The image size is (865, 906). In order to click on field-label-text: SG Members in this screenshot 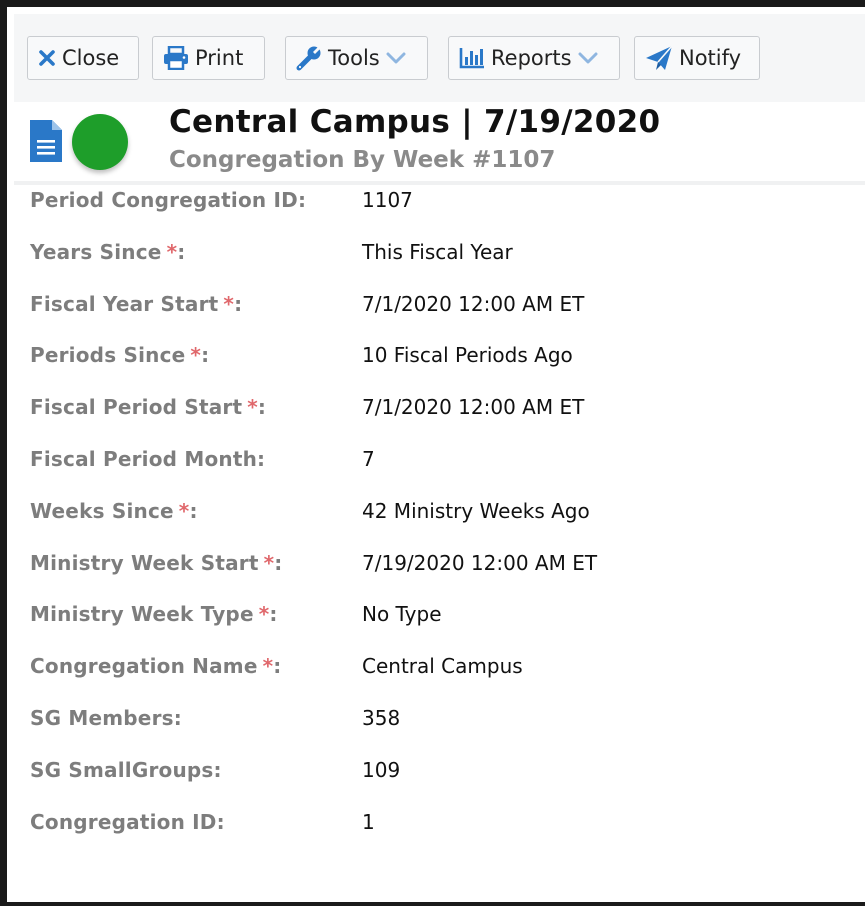, I will do `click(102, 718)`.